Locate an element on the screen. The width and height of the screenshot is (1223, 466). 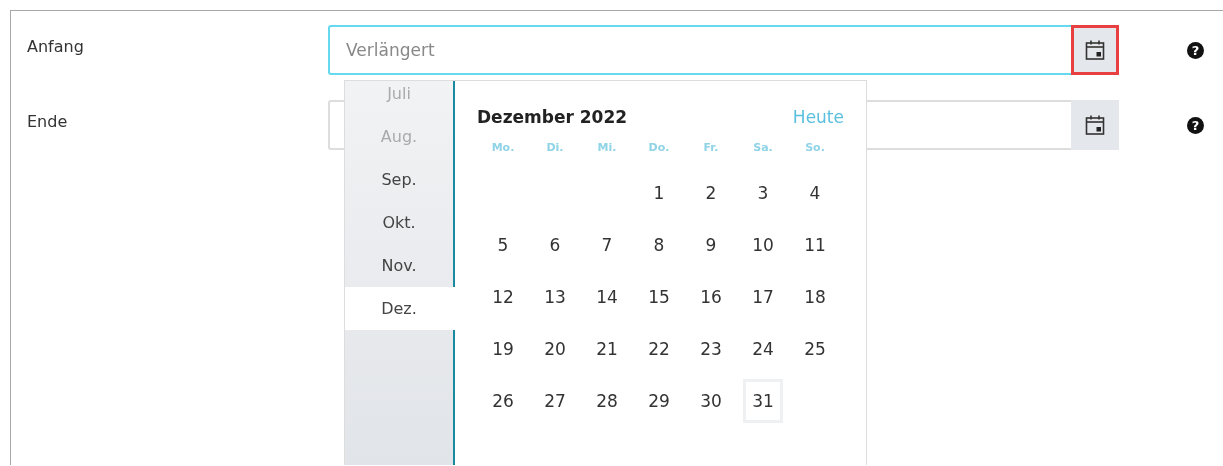
day-cell: 24 is located at coordinates (763, 349).